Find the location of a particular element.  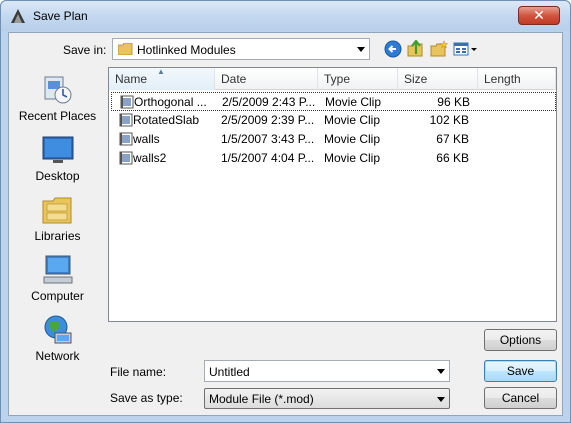

computer-icon is located at coordinates (58, 269).